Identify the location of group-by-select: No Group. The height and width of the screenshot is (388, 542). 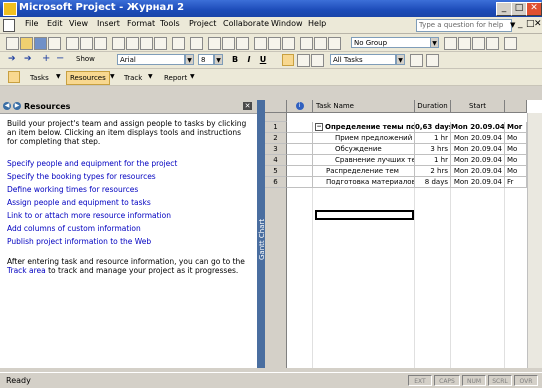
(391, 42).